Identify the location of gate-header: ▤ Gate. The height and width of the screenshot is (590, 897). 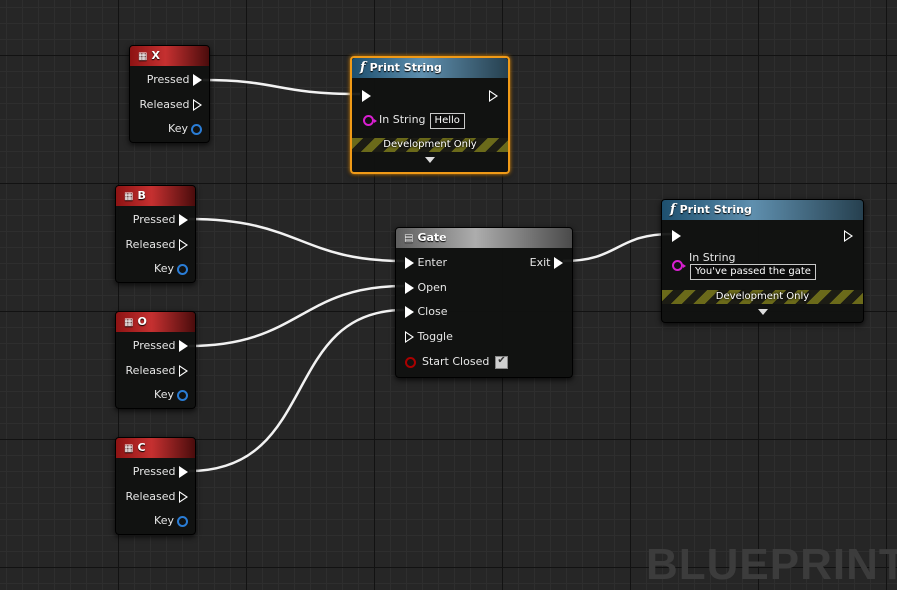
(484, 238).